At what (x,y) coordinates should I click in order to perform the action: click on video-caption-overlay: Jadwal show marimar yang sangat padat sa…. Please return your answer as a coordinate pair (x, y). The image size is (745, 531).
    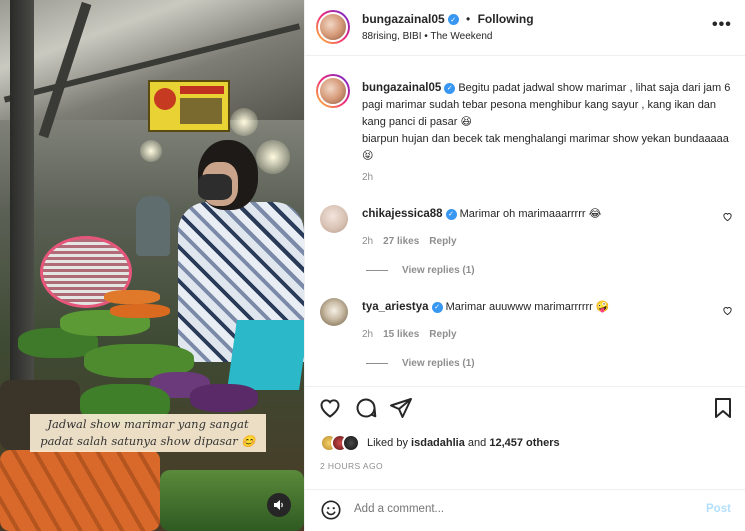
    Looking at the image, I should click on (148, 433).